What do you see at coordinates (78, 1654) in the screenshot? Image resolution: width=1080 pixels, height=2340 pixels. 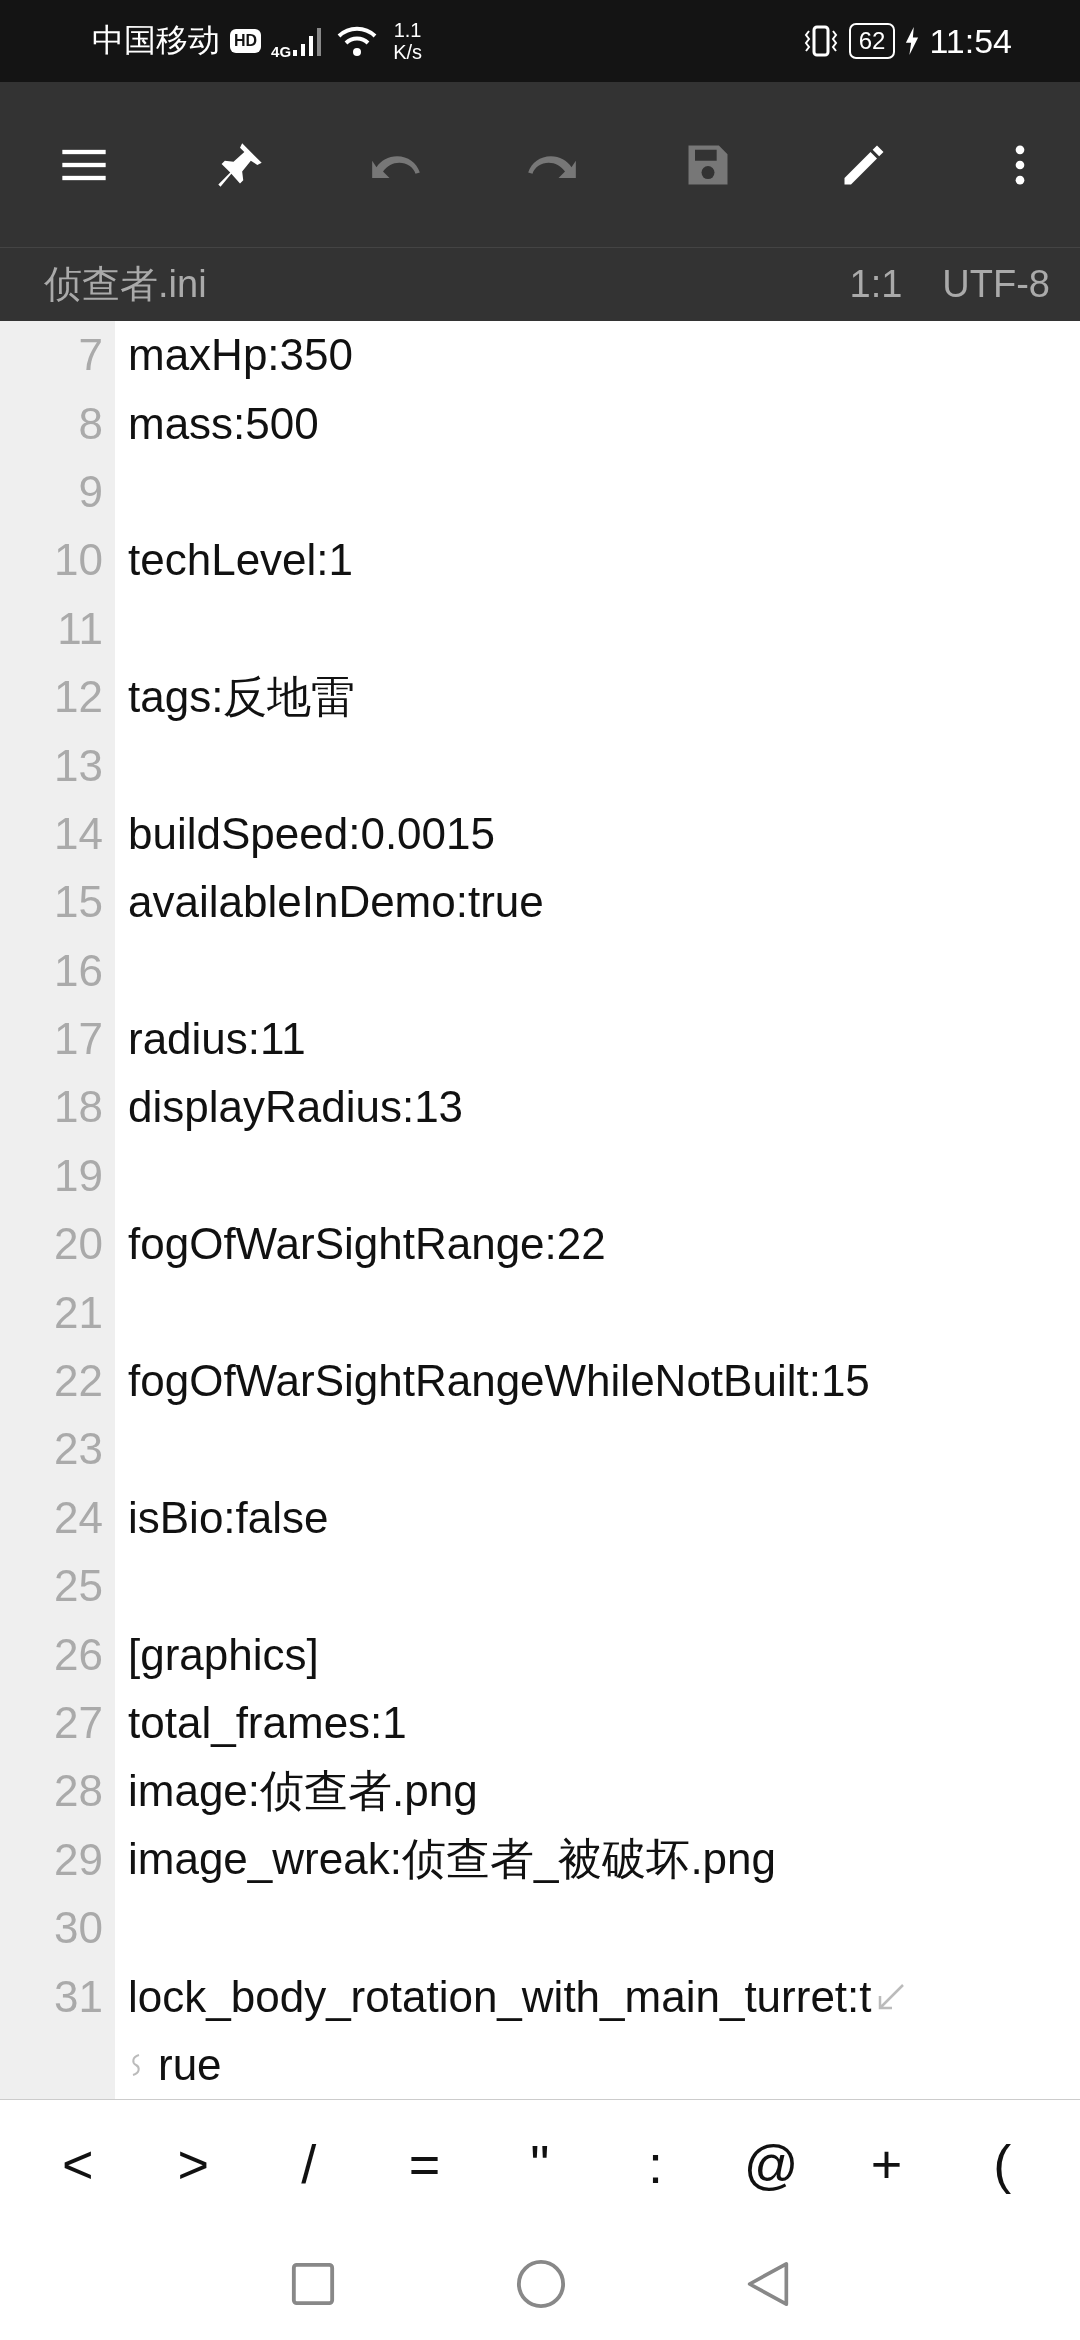 I see `line-number: 26` at bounding box center [78, 1654].